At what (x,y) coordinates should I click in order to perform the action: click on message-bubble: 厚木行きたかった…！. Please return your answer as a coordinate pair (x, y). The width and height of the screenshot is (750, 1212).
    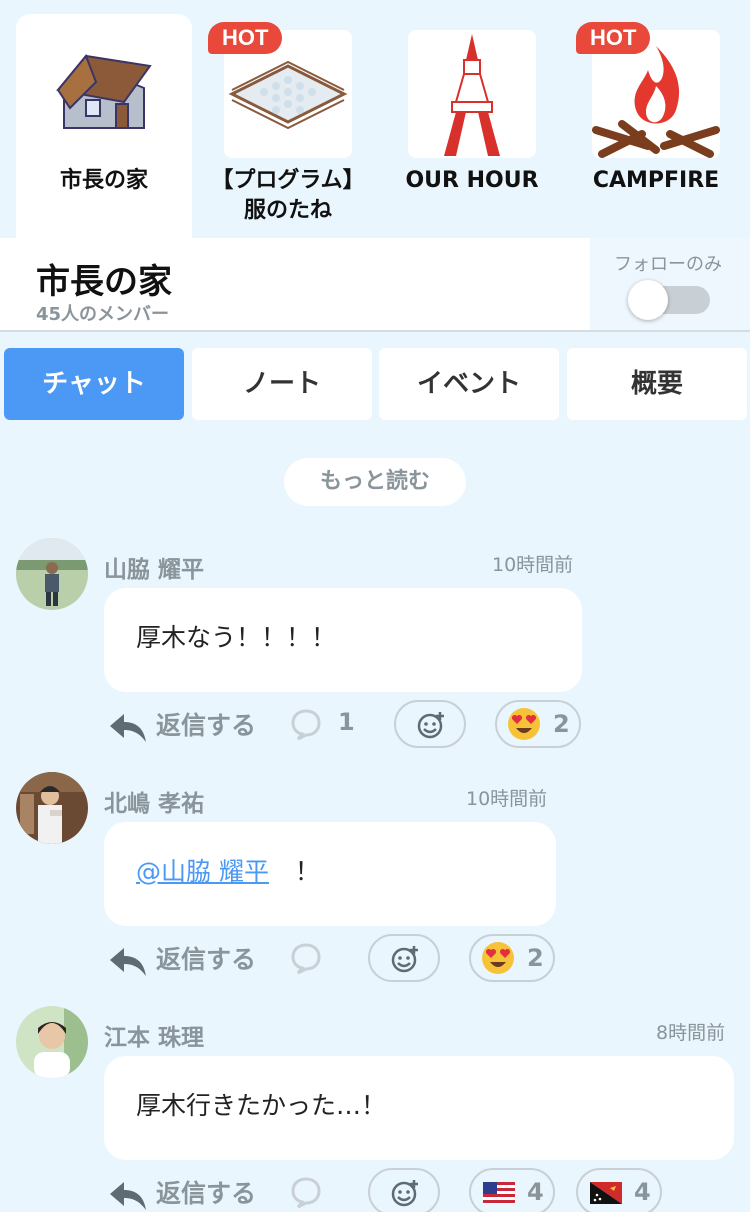
    Looking at the image, I should click on (419, 1108).